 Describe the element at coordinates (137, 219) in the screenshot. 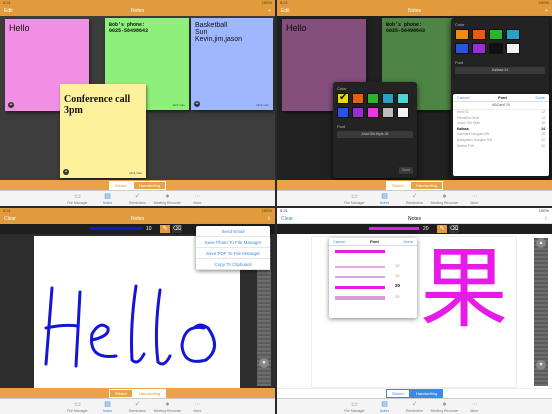

I see `nav-bar: Clear Notes ⇪` at that location.